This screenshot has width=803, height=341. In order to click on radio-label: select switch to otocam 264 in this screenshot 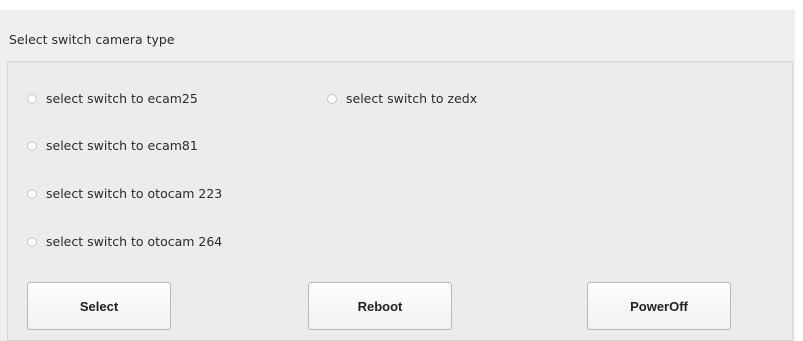, I will do `click(134, 241)`.